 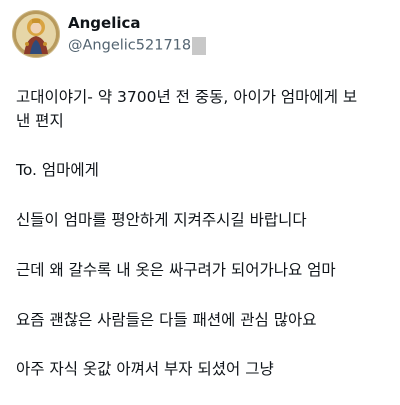 I want to click on saint-icon, so click(x=36, y=34).